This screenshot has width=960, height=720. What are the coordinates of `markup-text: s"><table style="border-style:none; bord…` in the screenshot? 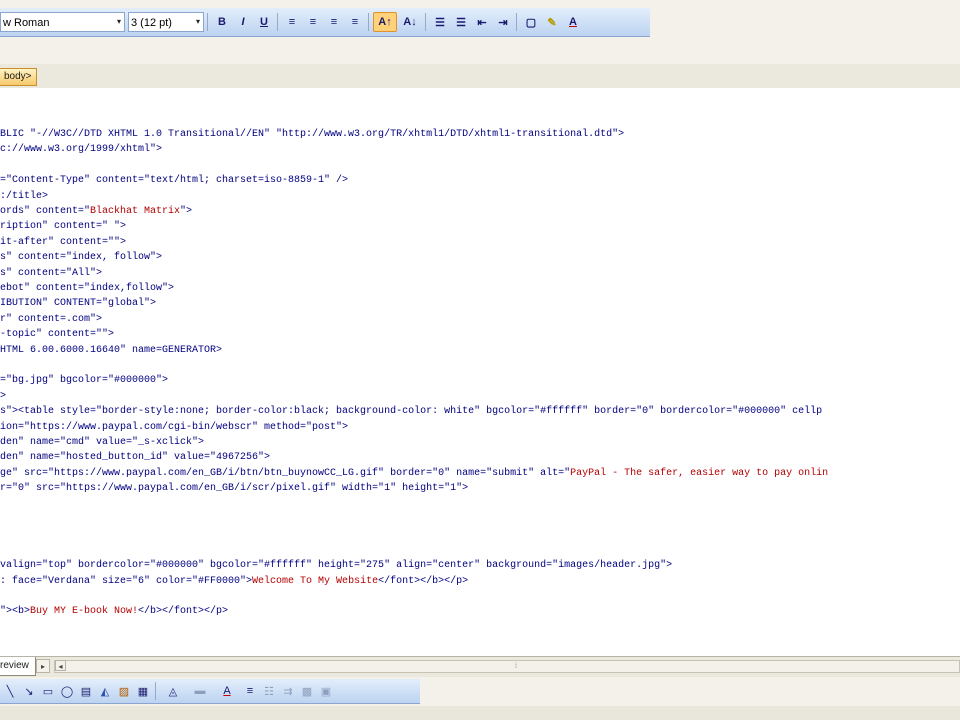 It's located at (411, 411).